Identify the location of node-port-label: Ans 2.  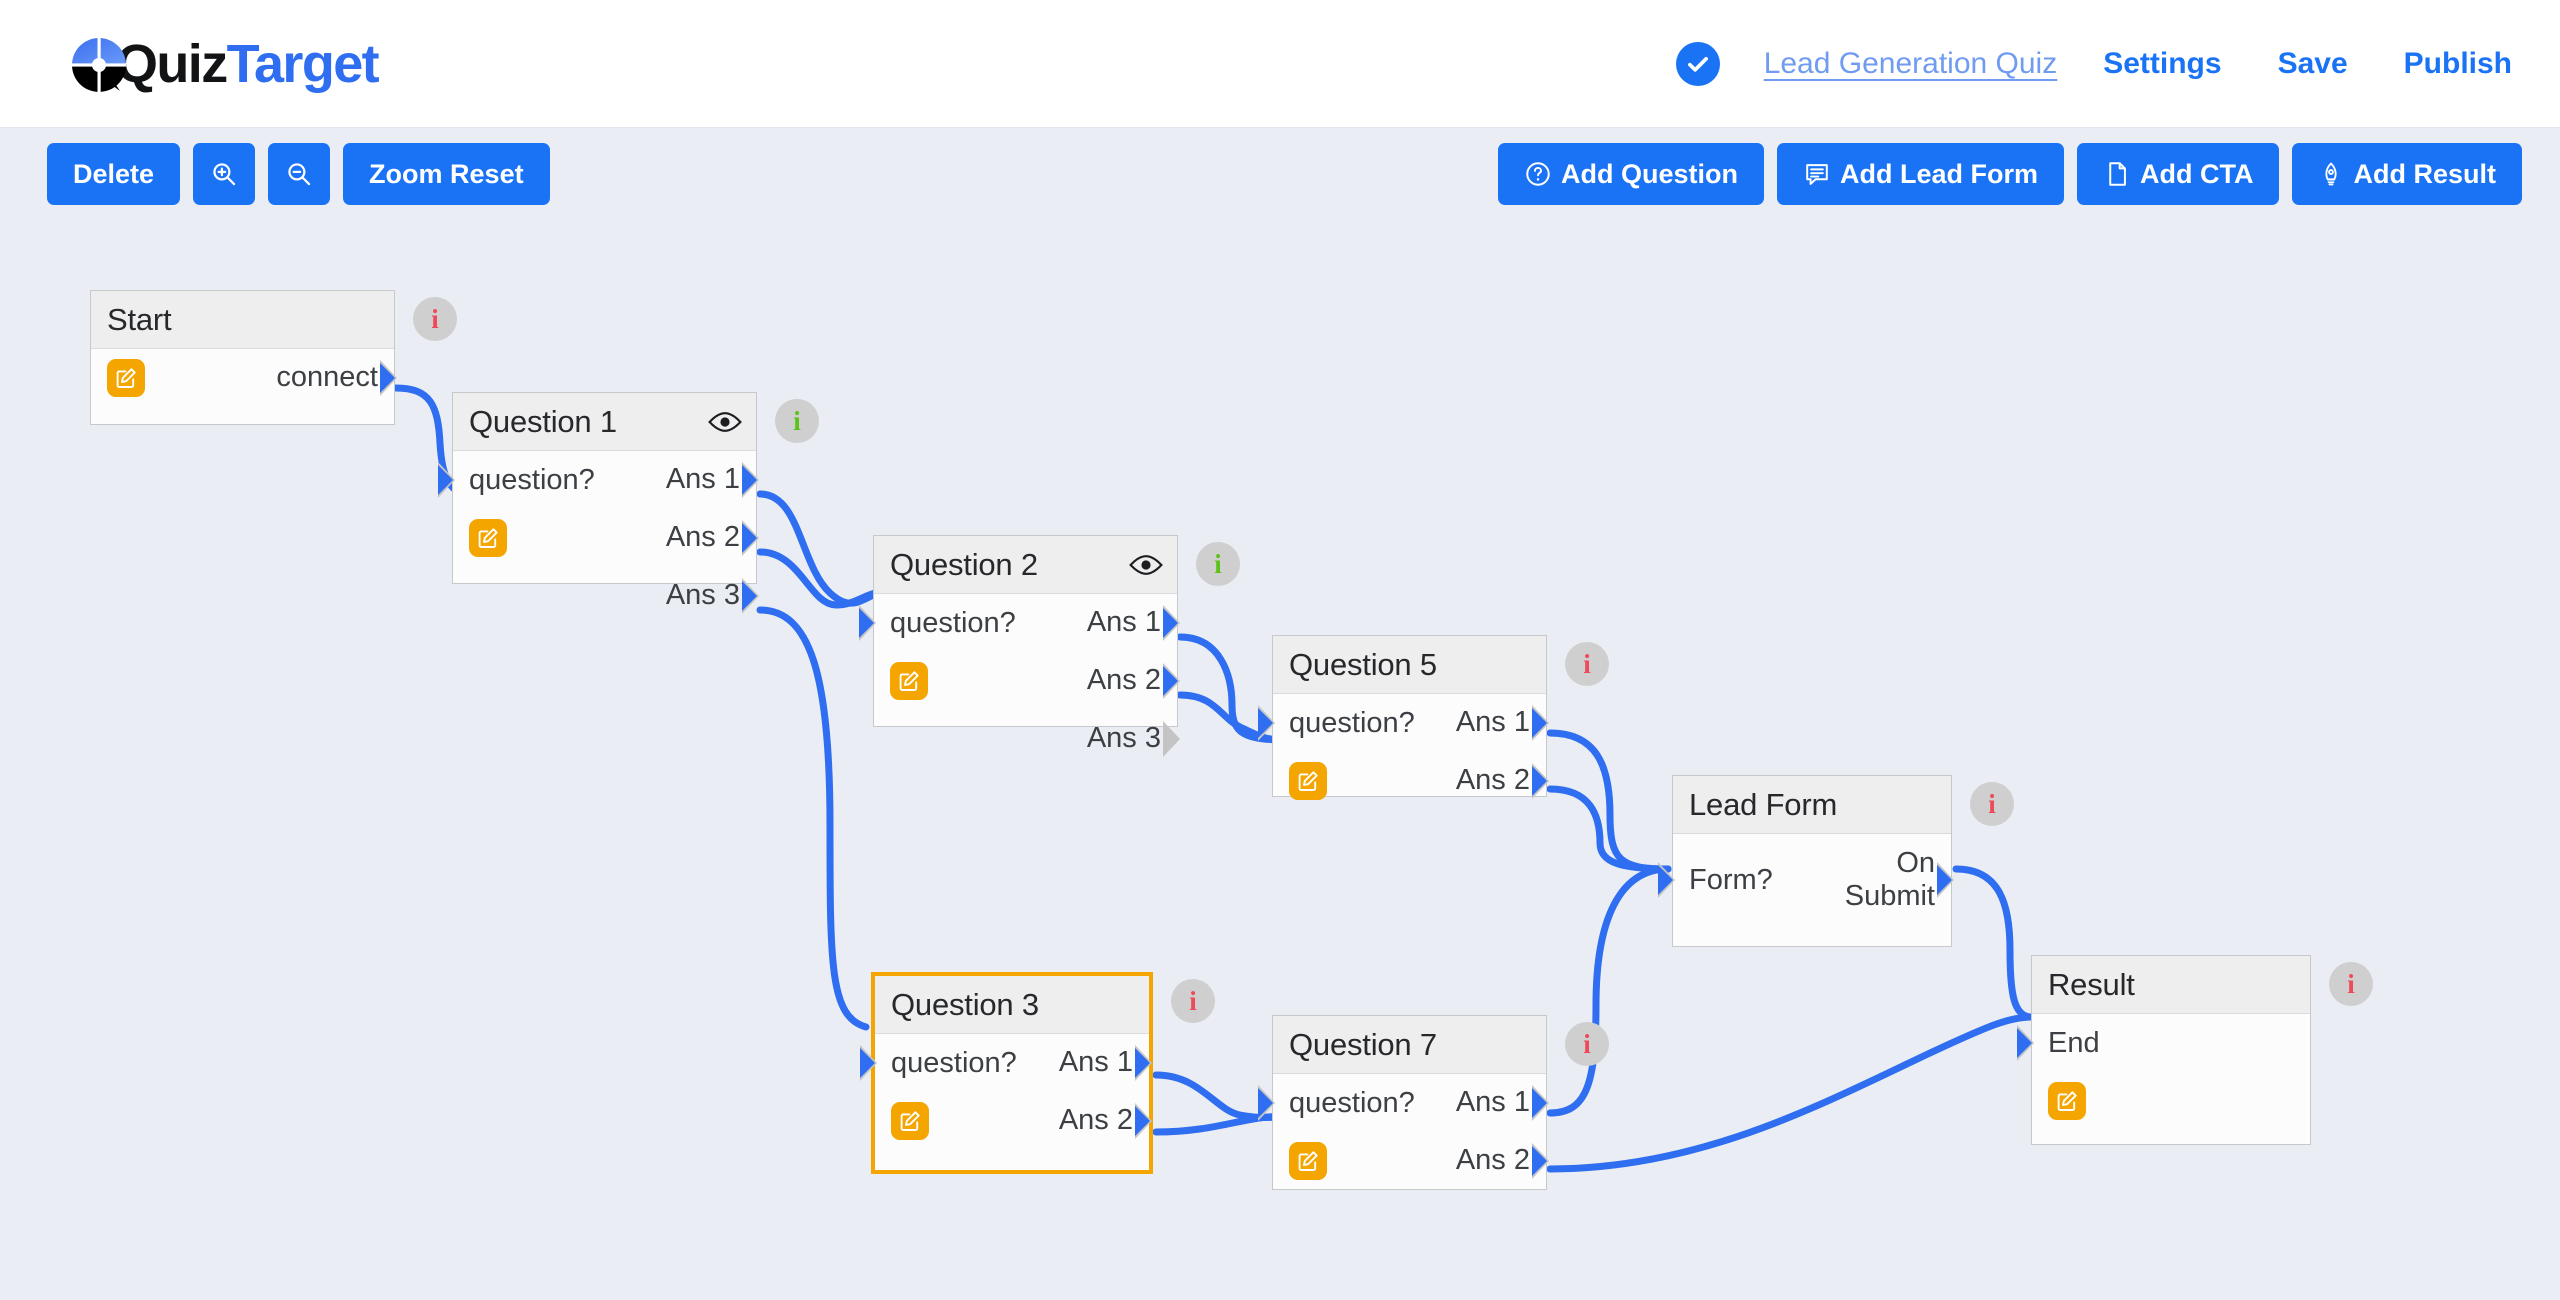
(702, 537).